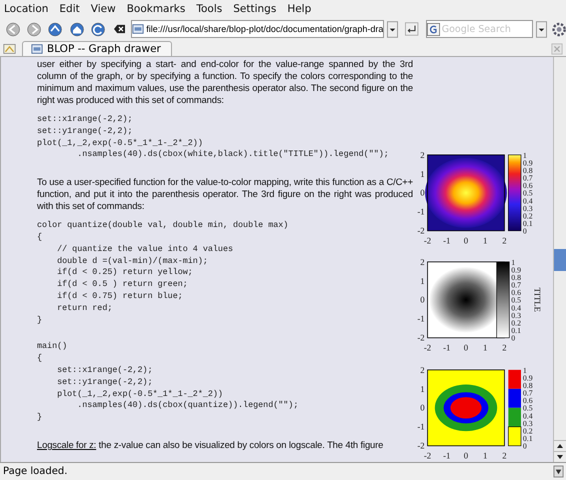  I want to click on enter-icon, so click(412, 29).